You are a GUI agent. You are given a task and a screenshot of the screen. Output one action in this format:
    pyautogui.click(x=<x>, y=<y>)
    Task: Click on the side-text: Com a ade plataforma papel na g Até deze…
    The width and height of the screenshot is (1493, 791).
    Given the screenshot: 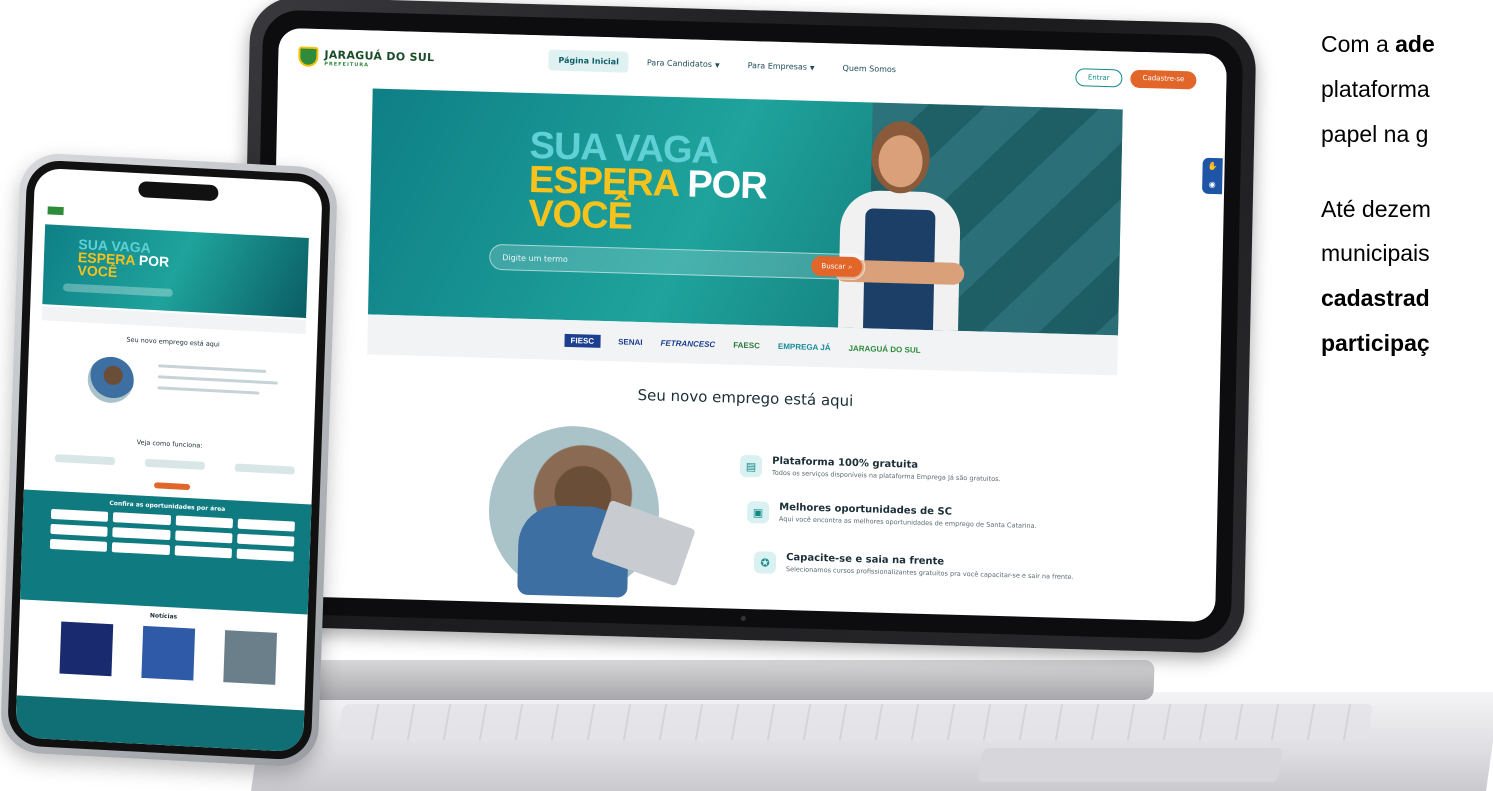 What is the action you would take?
    pyautogui.click(x=1378, y=194)
    